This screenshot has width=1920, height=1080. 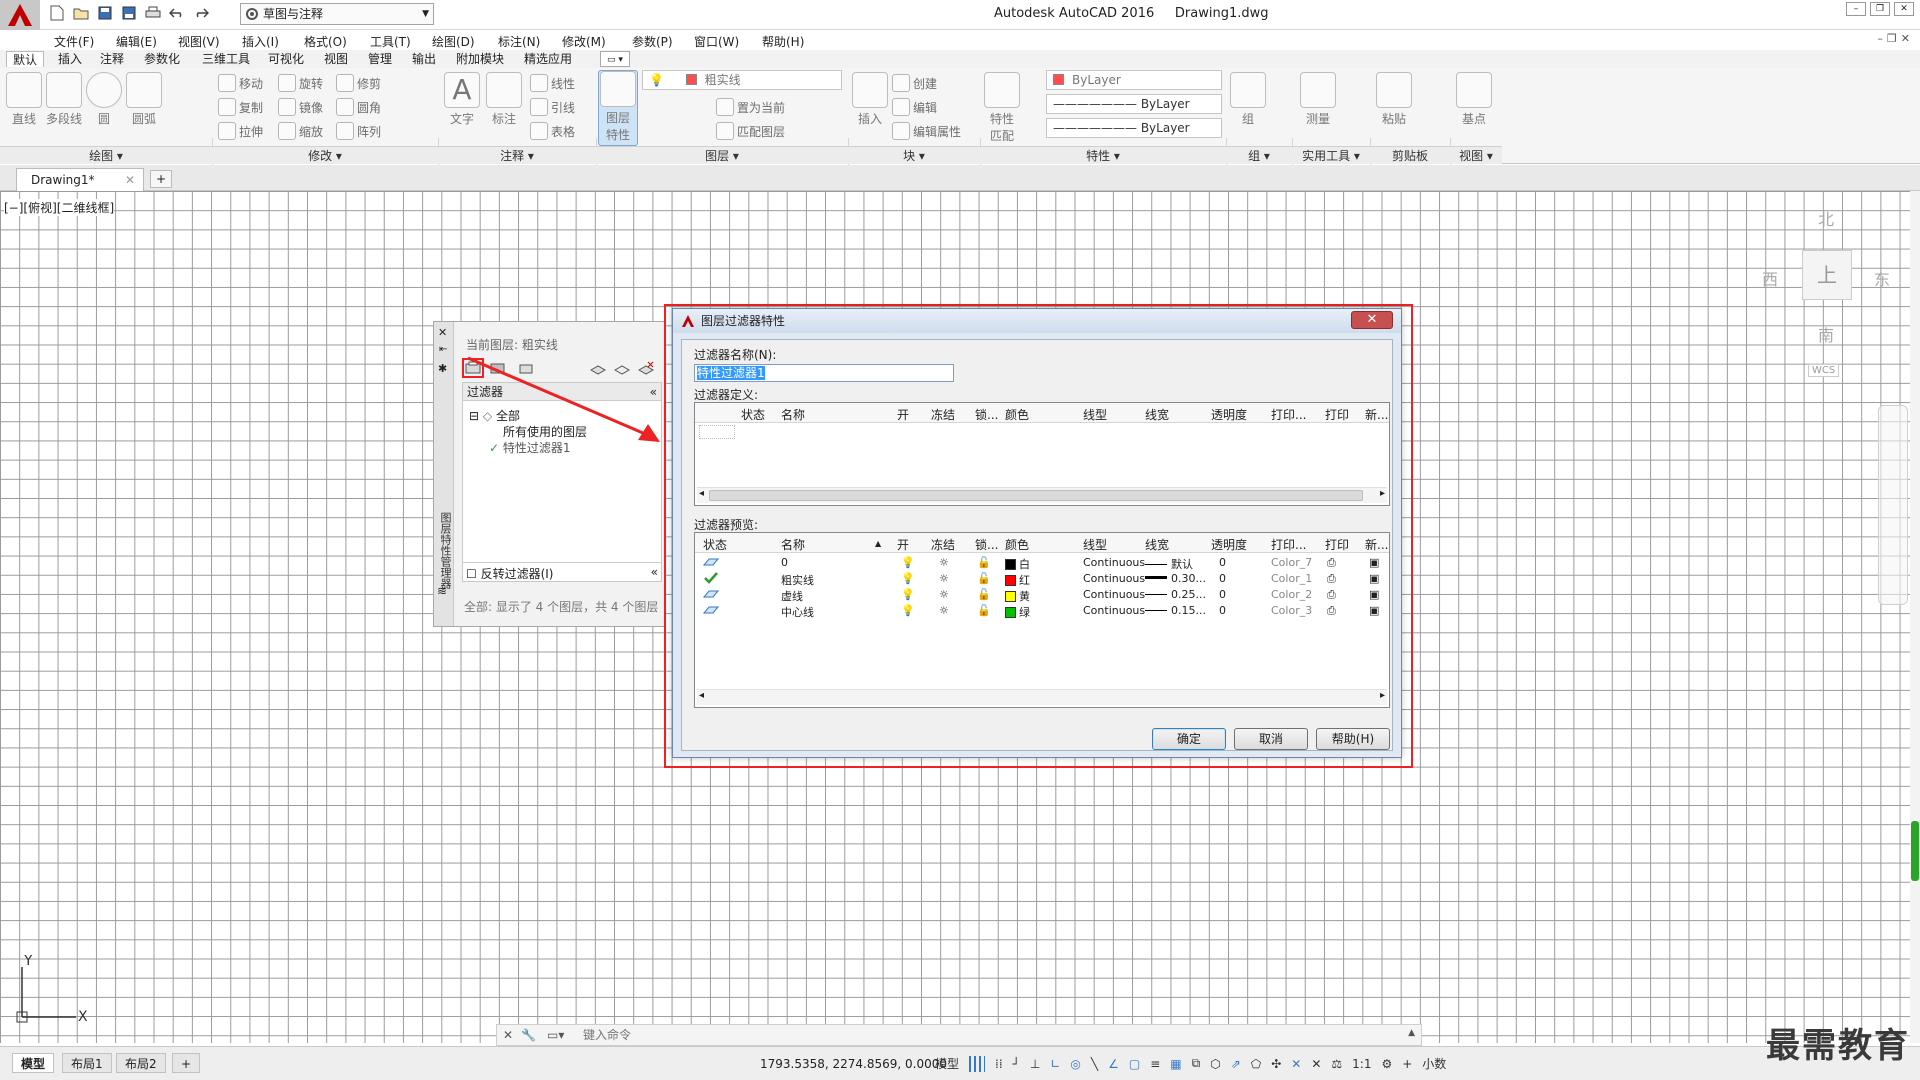 What do you see at coordinates (1331, 155) in the screenshot?
I see `panel-title-utilities: 实用工具 ▾` at bounding box center [1331, 155].